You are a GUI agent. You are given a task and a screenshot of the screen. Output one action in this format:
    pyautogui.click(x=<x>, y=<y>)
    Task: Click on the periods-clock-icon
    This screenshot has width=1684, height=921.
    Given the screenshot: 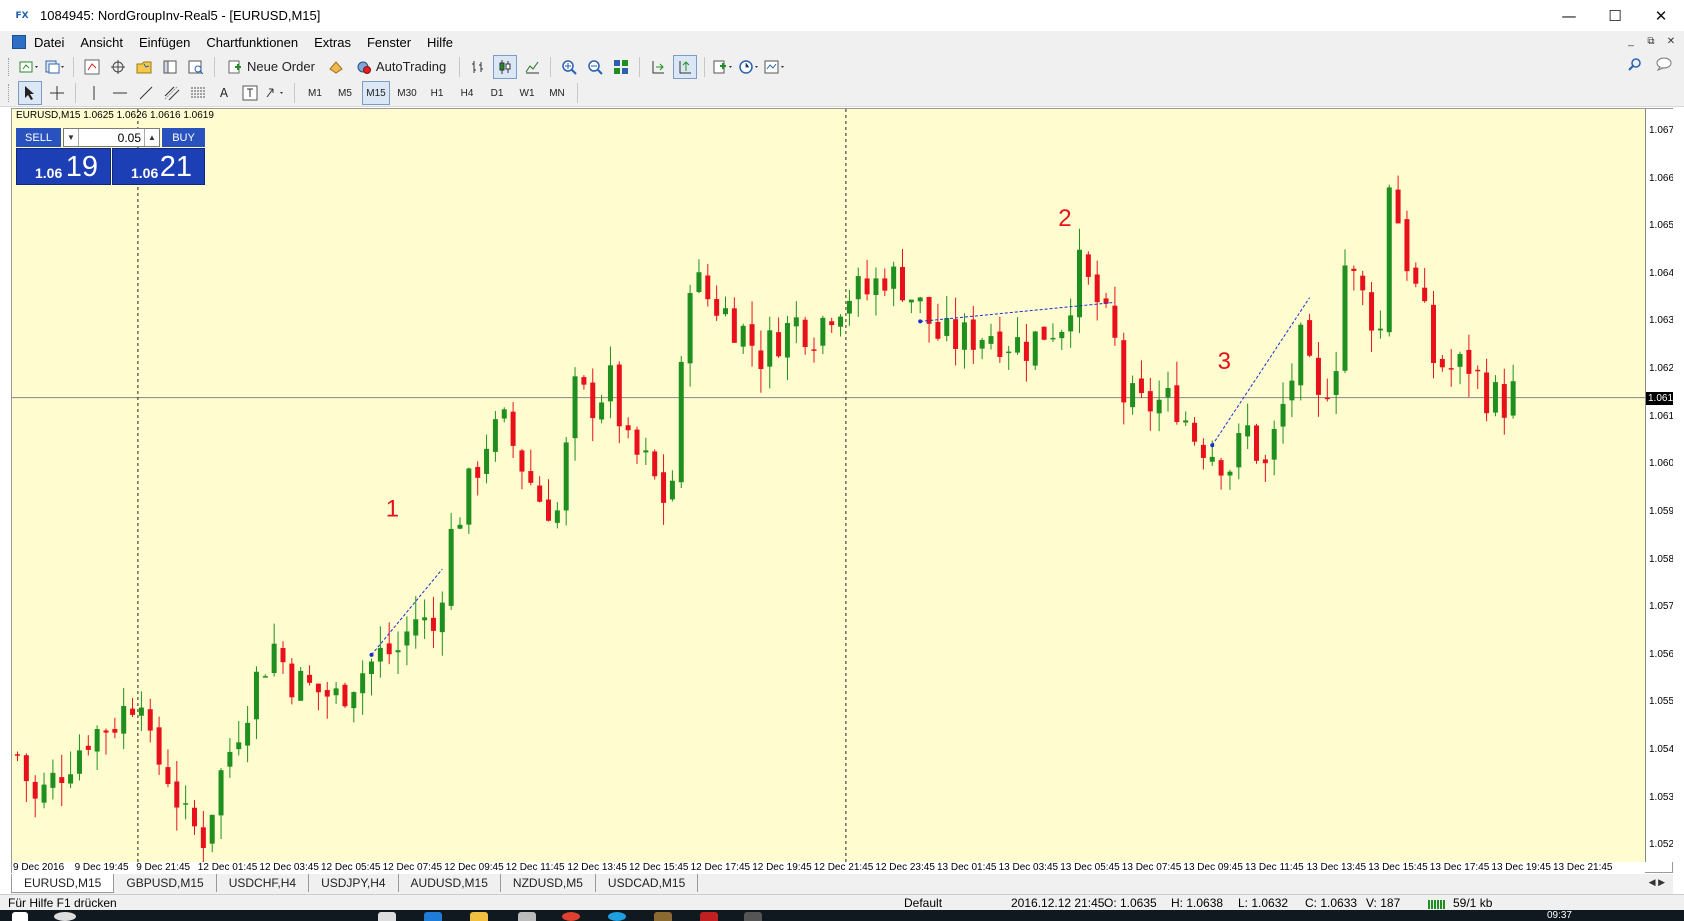 What is the action you would take?
    pyautogui.click(x=749, y=67)
    